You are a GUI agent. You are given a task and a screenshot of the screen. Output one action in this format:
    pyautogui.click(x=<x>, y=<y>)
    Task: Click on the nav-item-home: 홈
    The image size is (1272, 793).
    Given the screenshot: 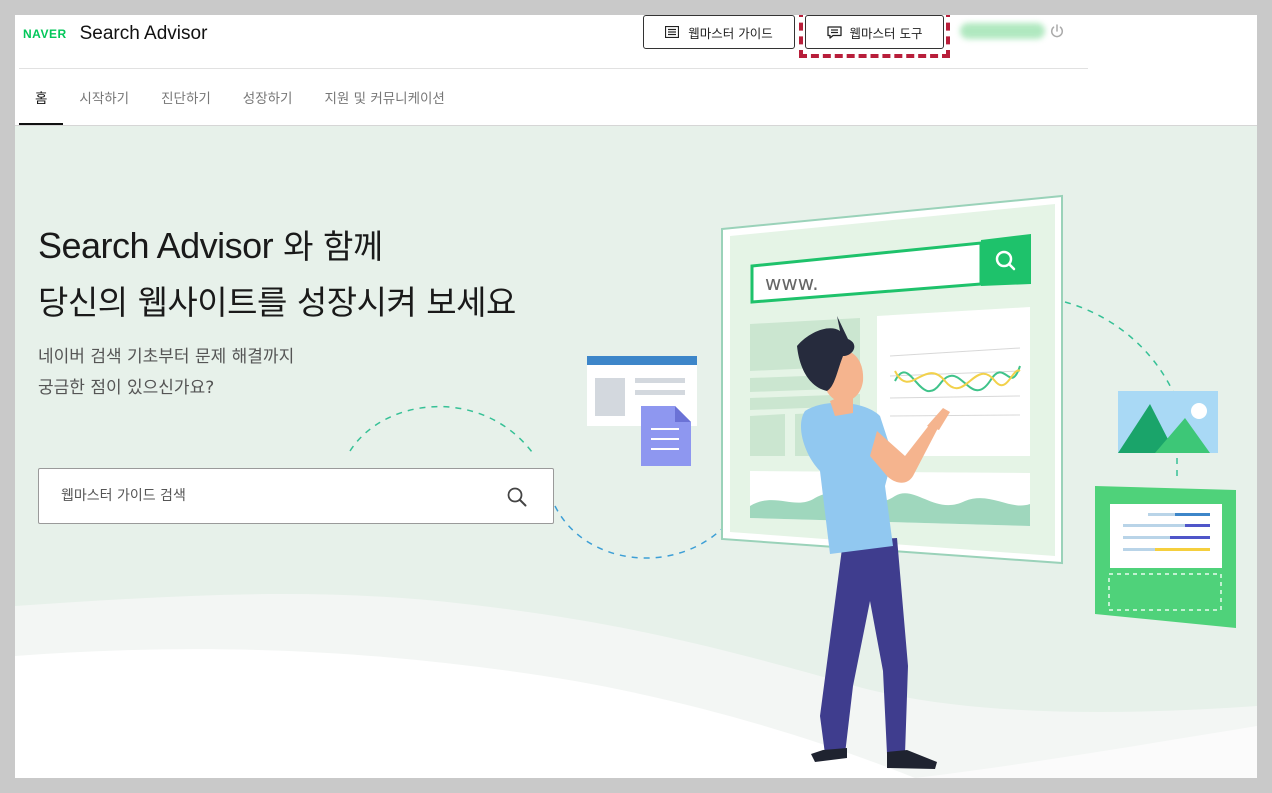 What is the action you would take?
    pyautogui.click(x=41, y=97)
    